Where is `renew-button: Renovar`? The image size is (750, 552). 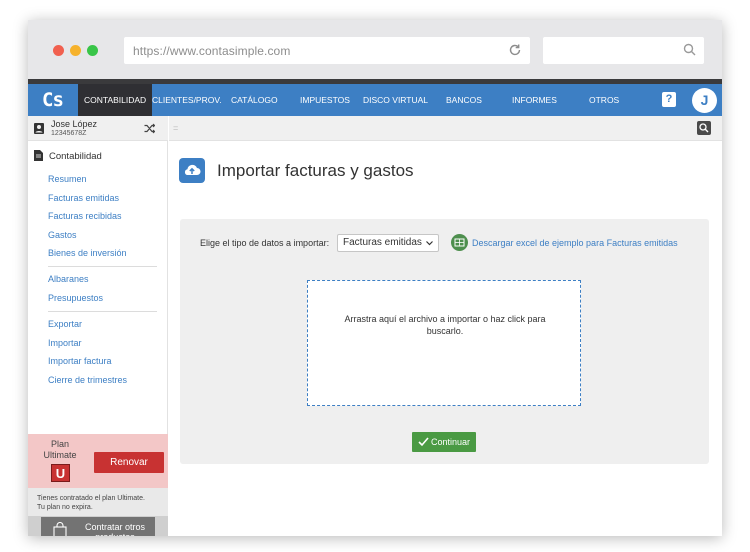
renew-button: Renovar is located at coordinates (129, 462).